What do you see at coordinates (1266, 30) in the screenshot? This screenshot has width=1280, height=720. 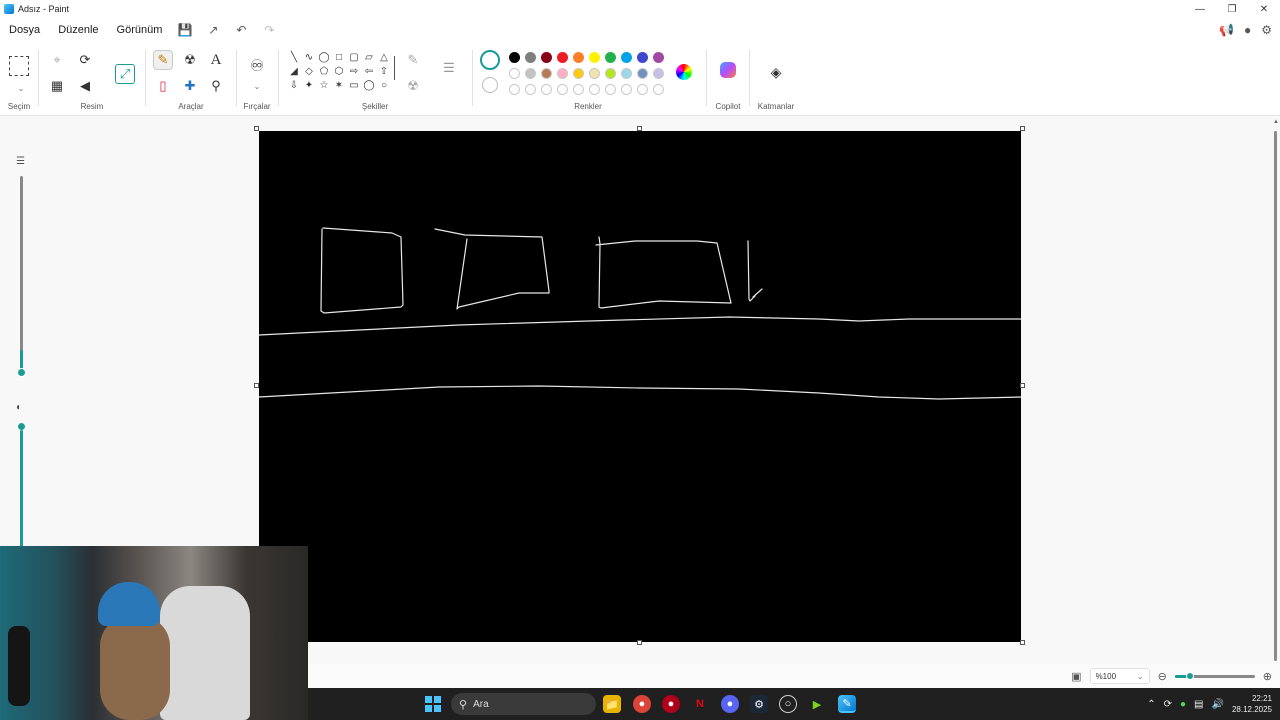 I see `settings-icon: ⚙` at bounding box center [1266, 30].